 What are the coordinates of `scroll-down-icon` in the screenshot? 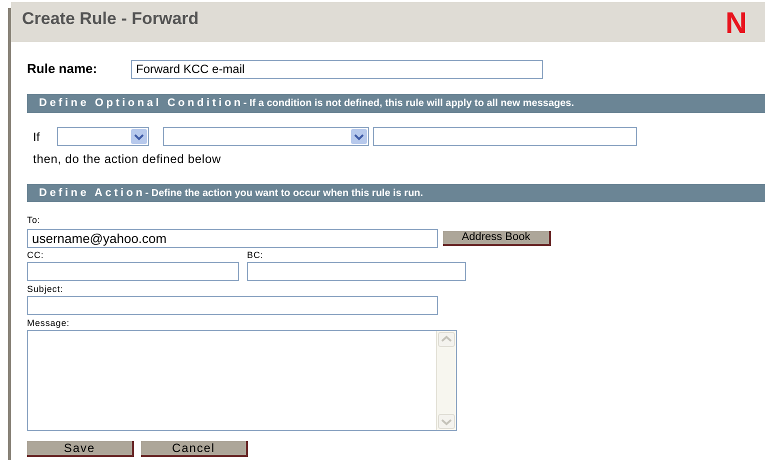 It's located at (446, 421).